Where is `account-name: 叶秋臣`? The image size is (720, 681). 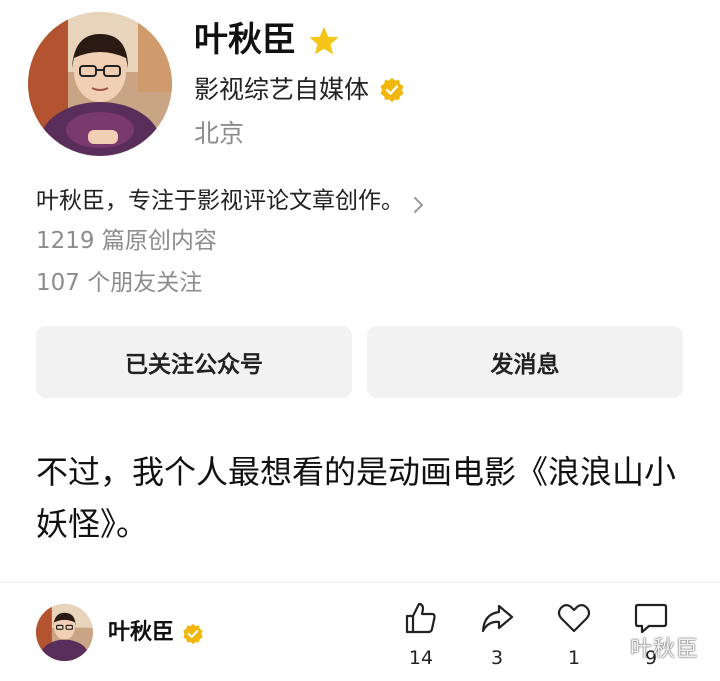
account-name: 叶秋臣 is located at coordinates (245, 40).